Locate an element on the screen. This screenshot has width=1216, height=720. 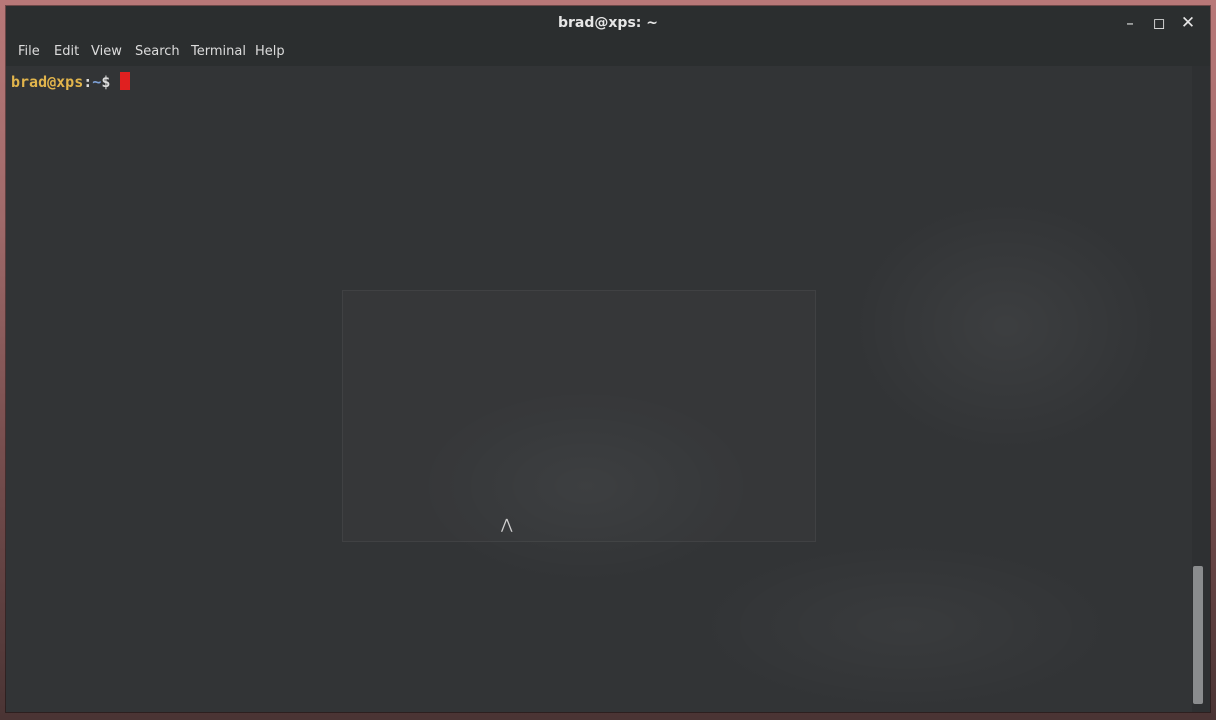
minimize-icon: – is located at coordinates (1130, 23).